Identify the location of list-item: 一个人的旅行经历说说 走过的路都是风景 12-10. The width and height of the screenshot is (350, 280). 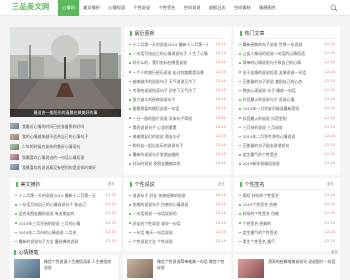
(177, 72).